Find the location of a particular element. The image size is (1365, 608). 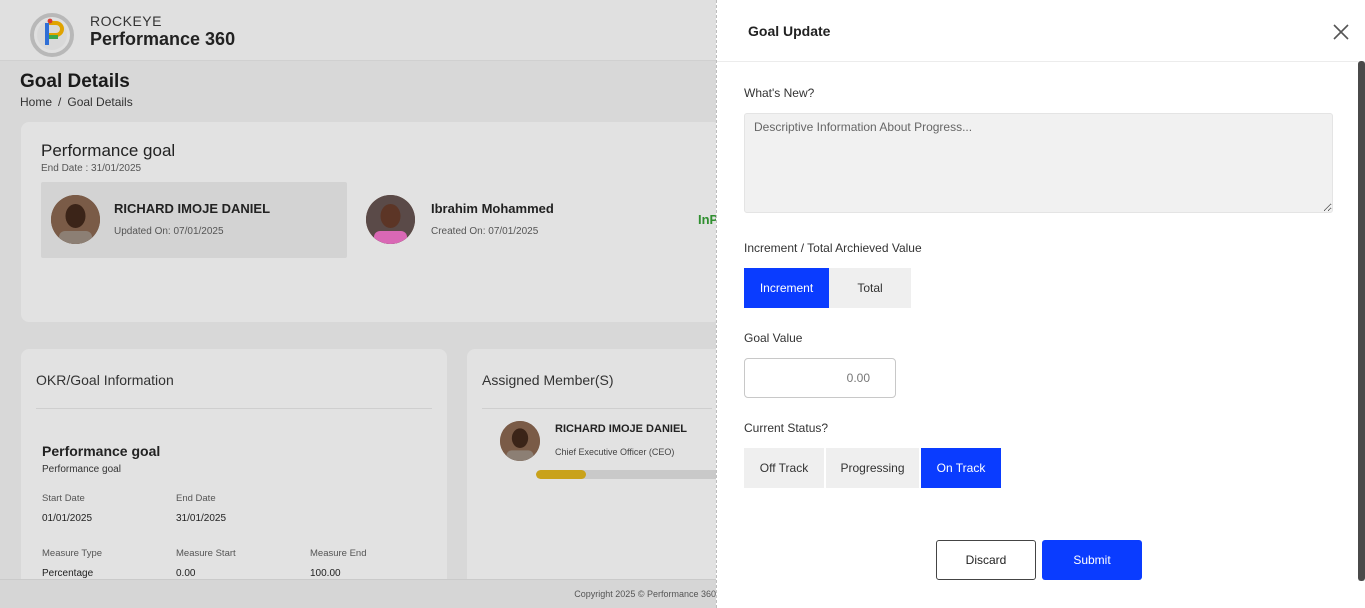

member-progress-fill is located at coordinates (561, 474).